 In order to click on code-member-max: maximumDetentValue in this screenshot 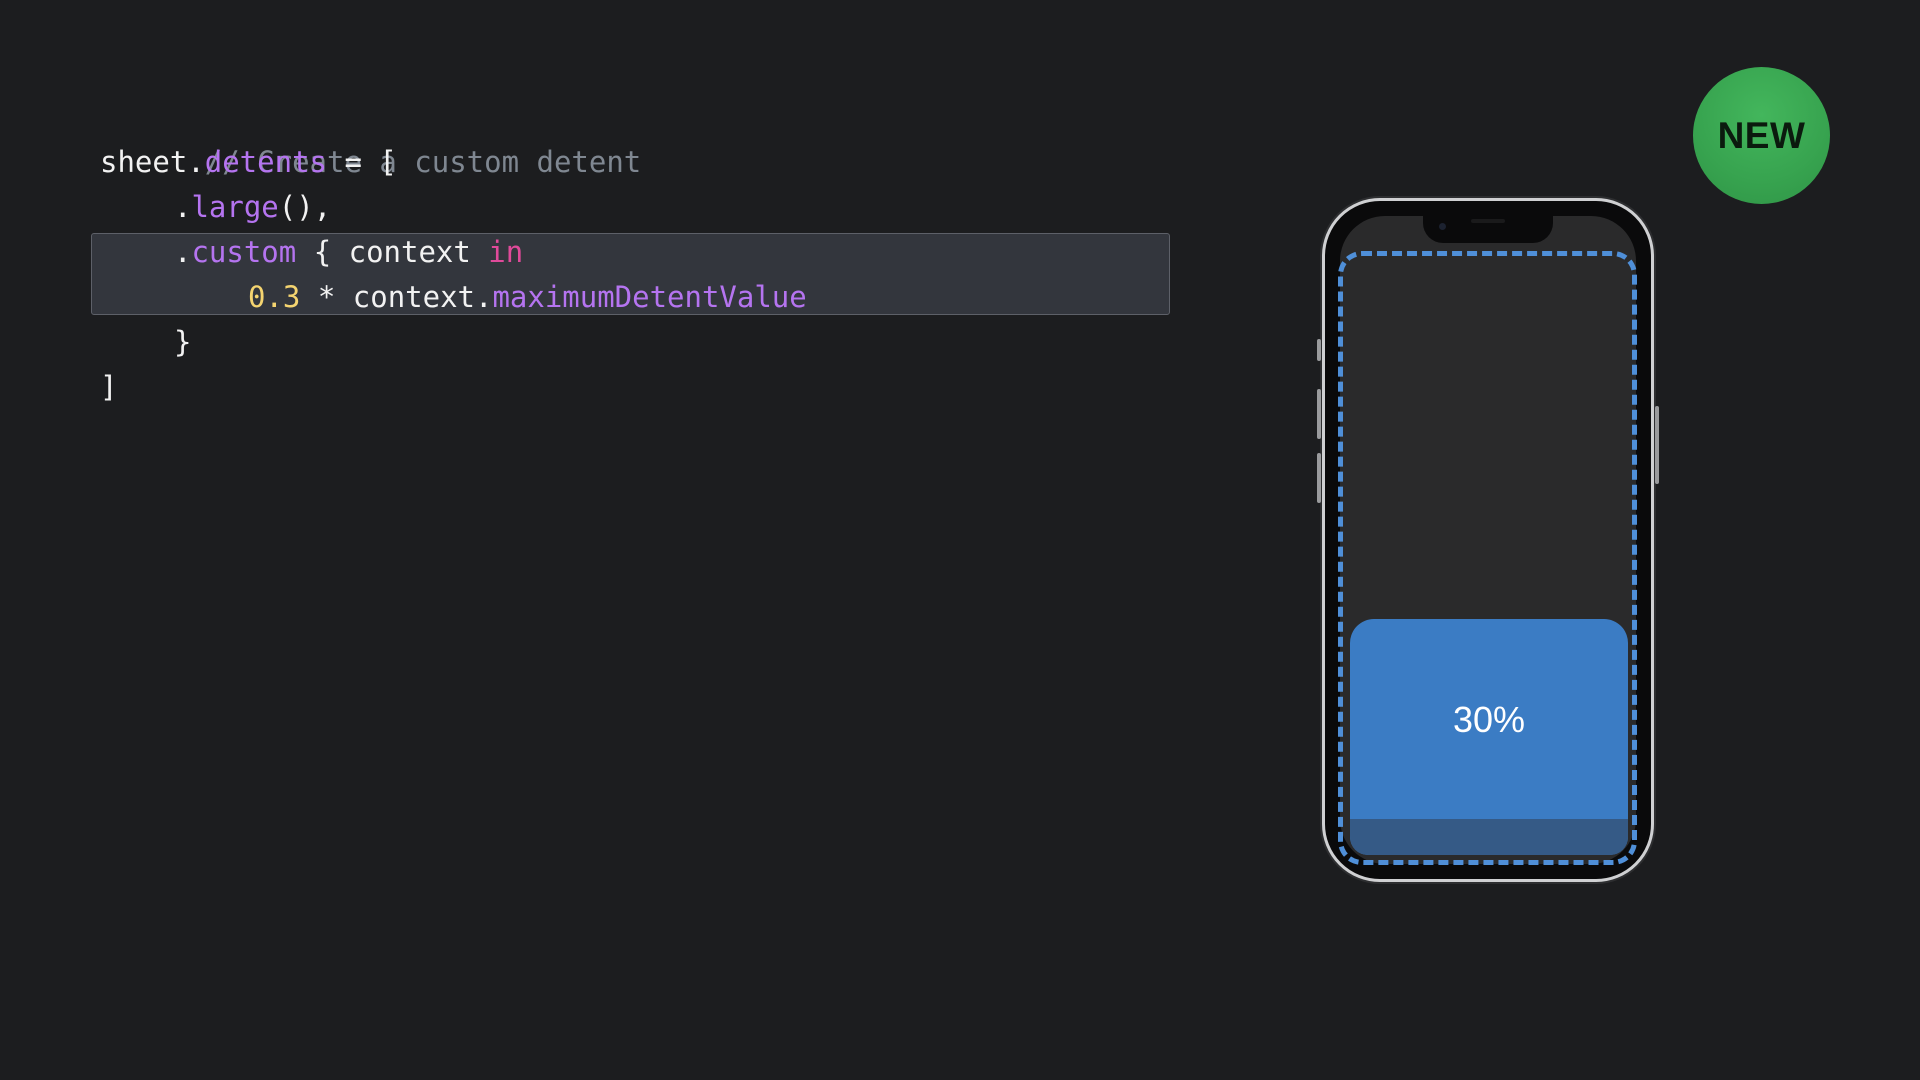, I will do `click(649, 297)`.